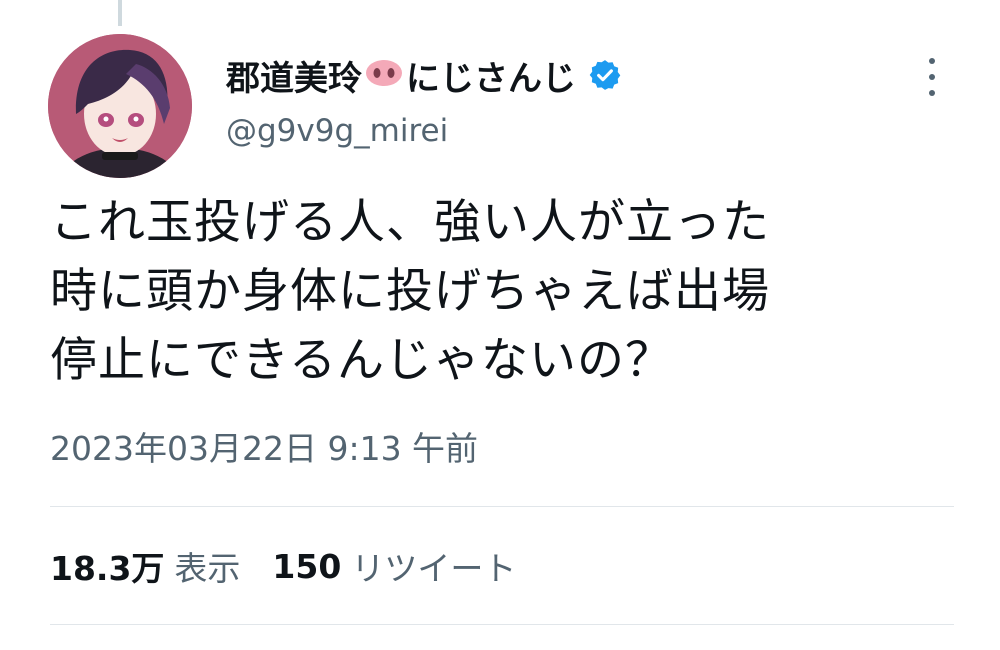 Image resolution: width=1000 pixels, height=650 pixels. What do you see at coordinates (306, 566) in the screenshot?
I see `retweets-count: 150` at bounding box center [306, 566].